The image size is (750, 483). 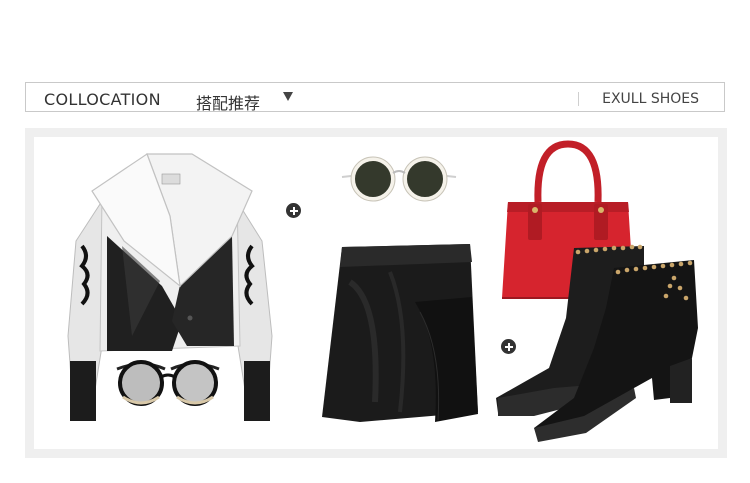 I want to click on plus-icon, so click(x=293, y=210).